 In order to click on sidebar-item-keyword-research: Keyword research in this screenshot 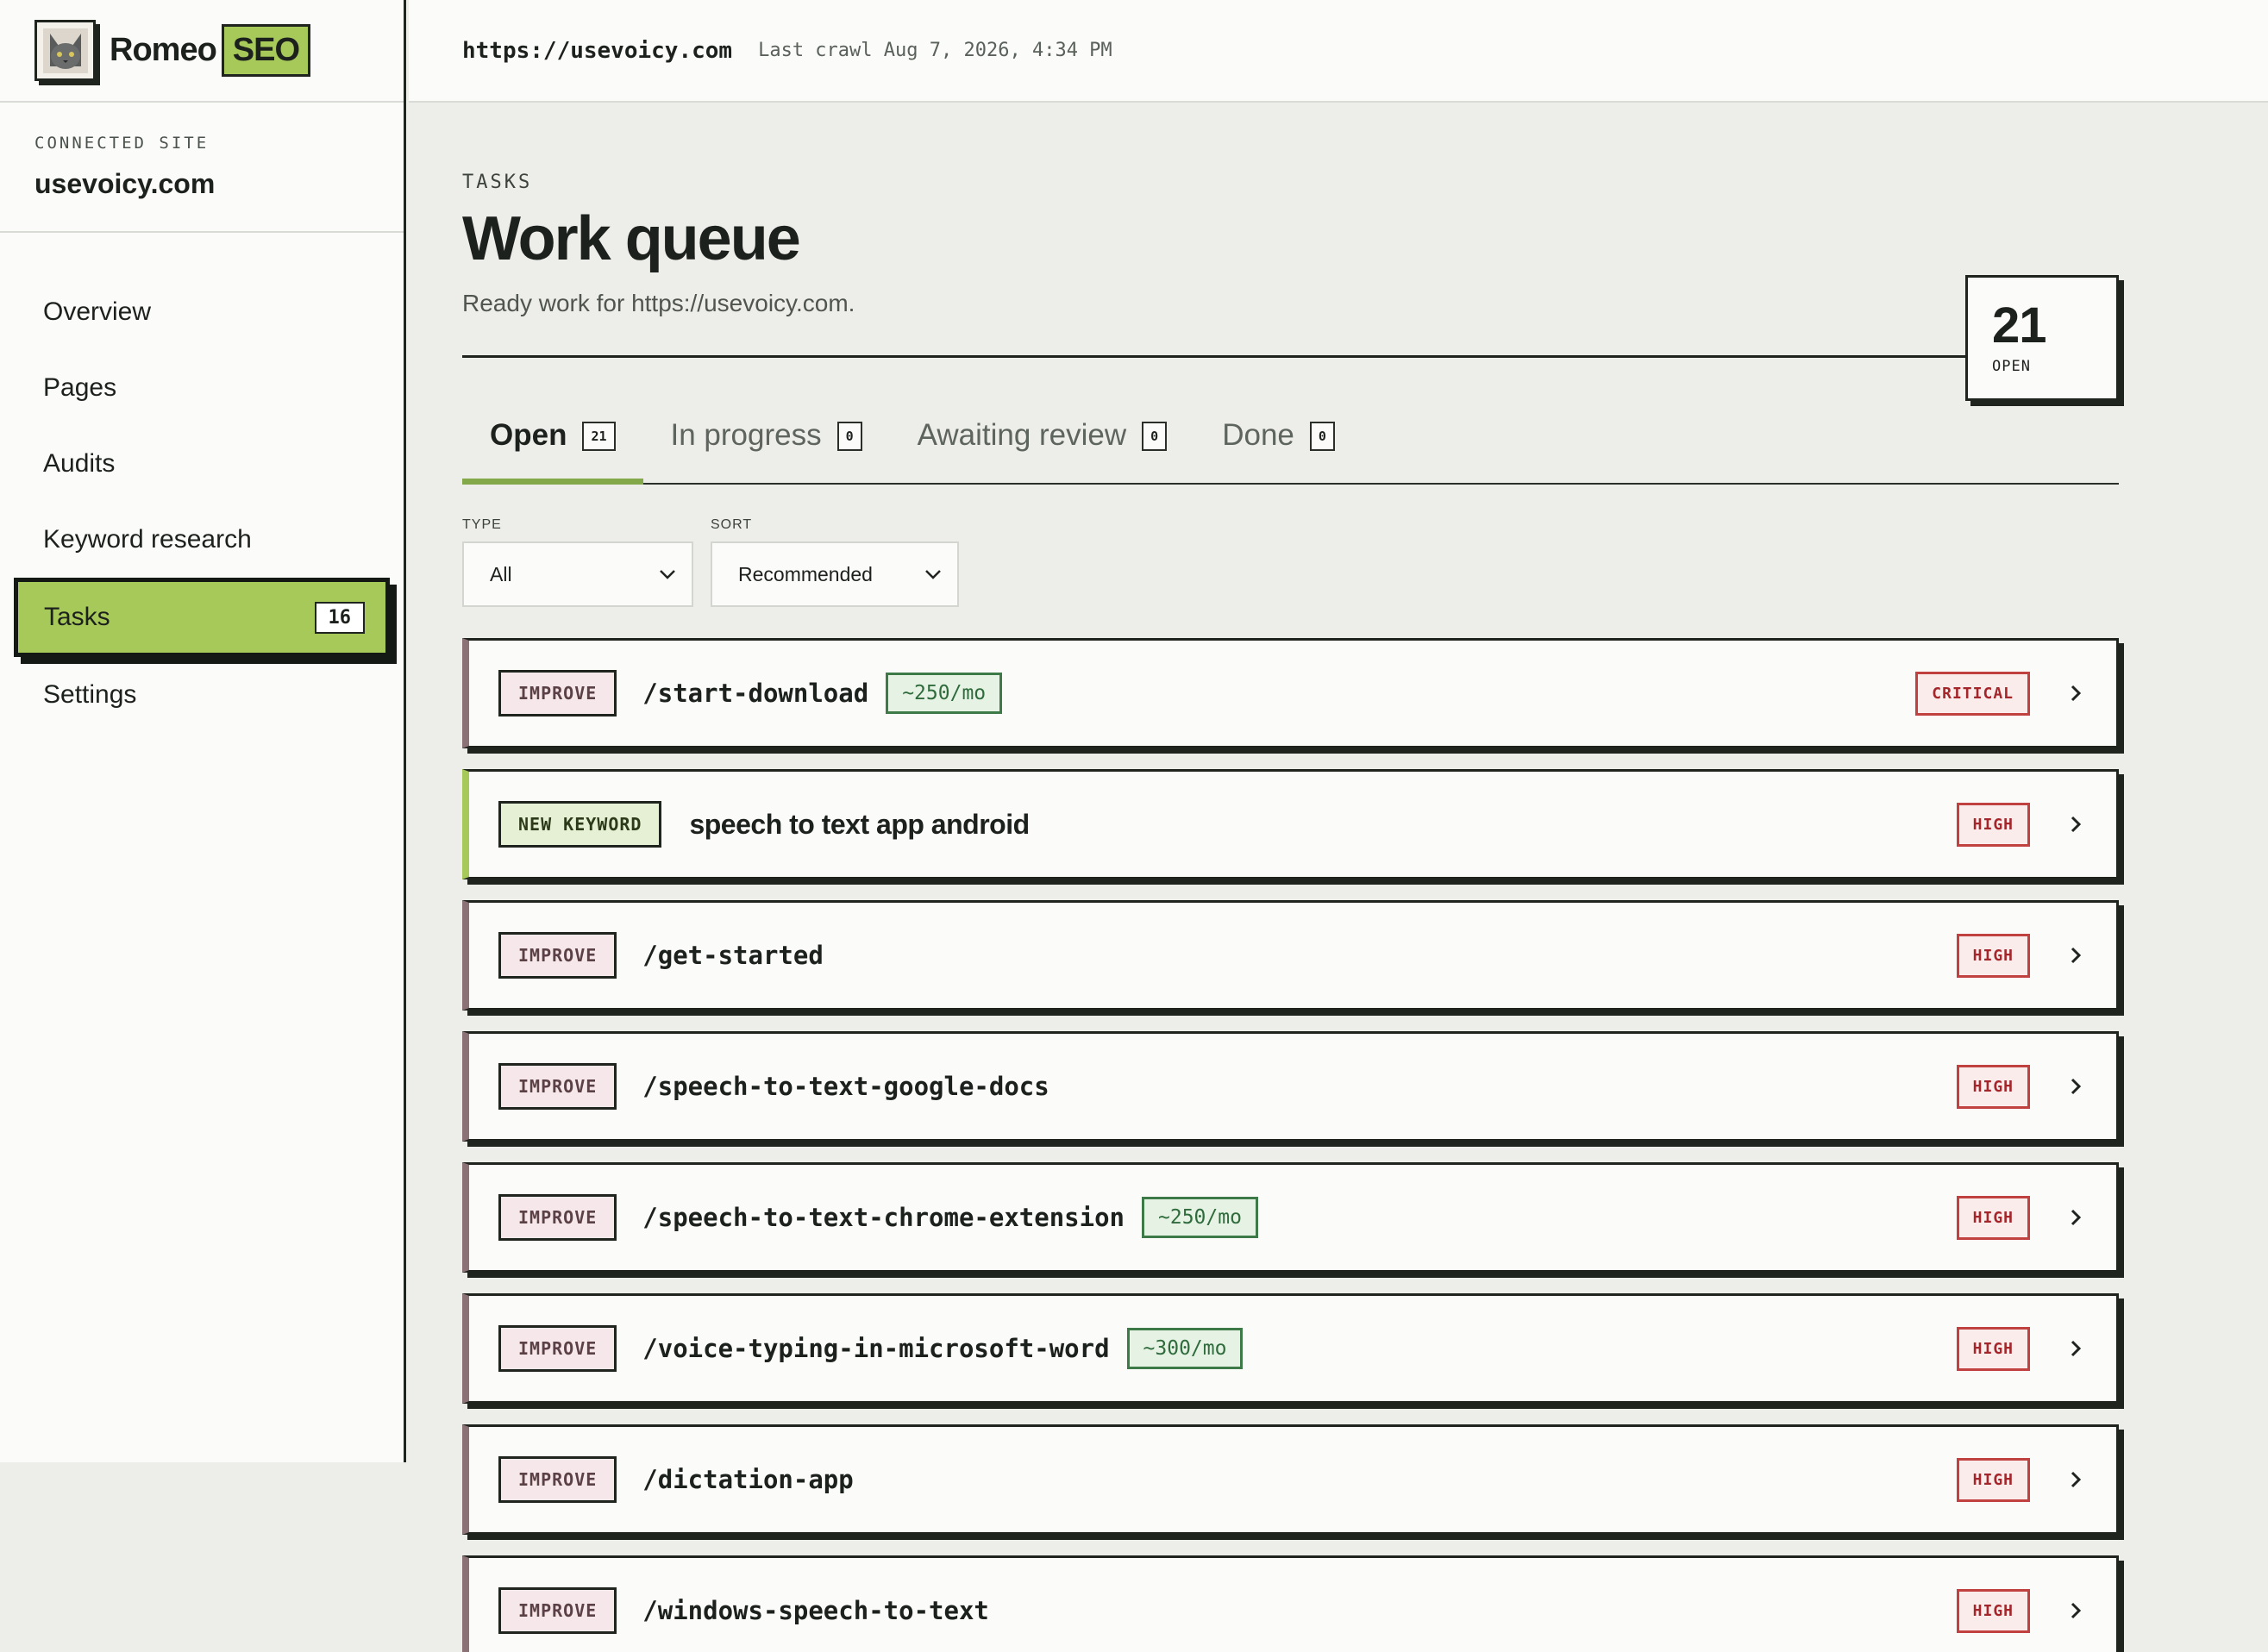, I will do `click(202, 540)`.